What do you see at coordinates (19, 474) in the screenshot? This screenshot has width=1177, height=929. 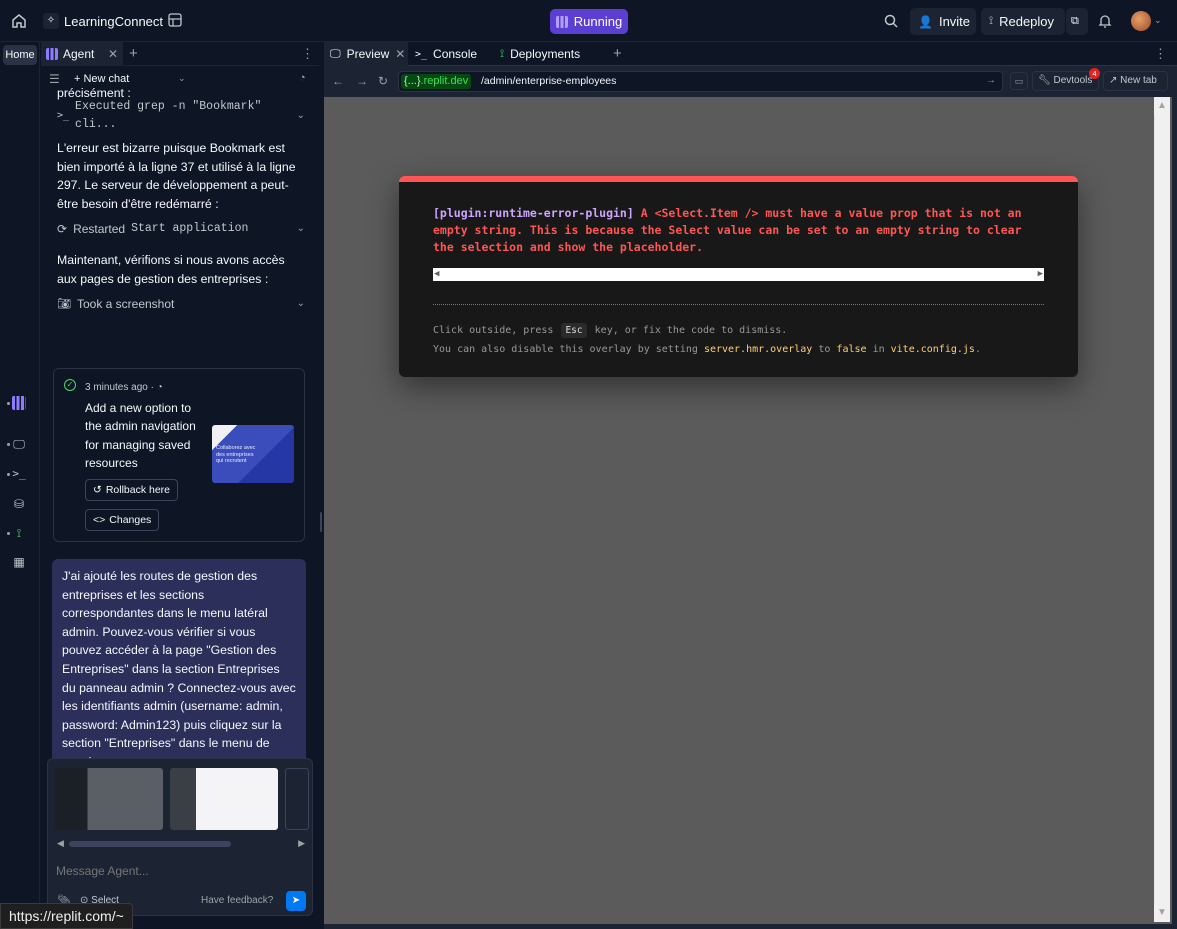 I see `rail-console-icon: >_` at bounding box center [19, 474].